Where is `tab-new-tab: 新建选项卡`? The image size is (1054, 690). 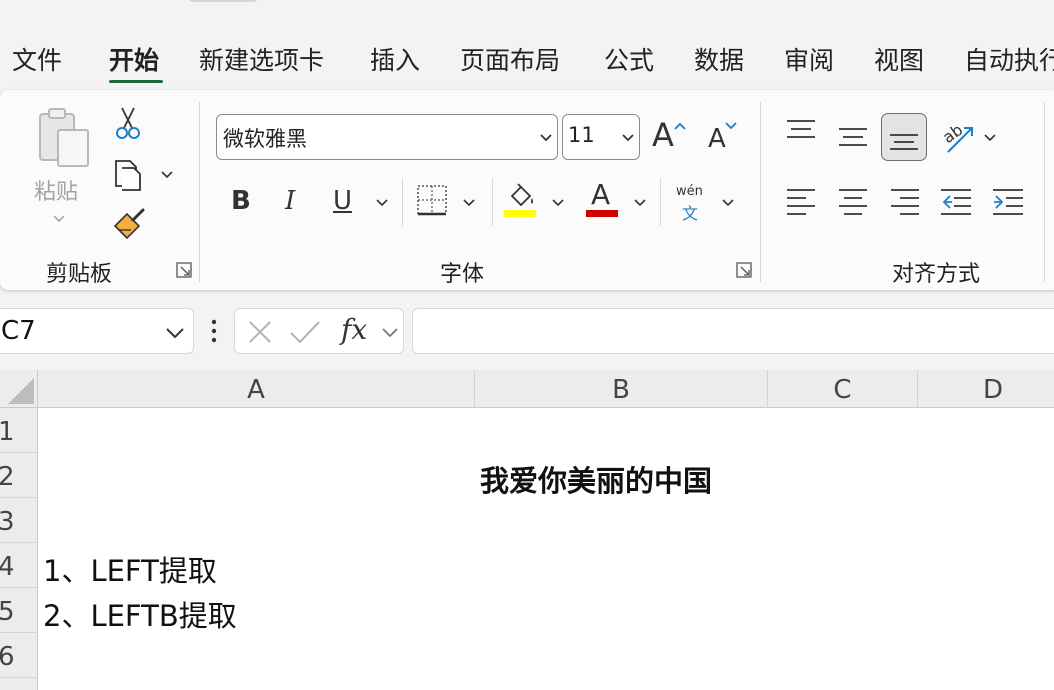 tab-new-tab: 新建选项卡 is located at coordinates (261, 61).